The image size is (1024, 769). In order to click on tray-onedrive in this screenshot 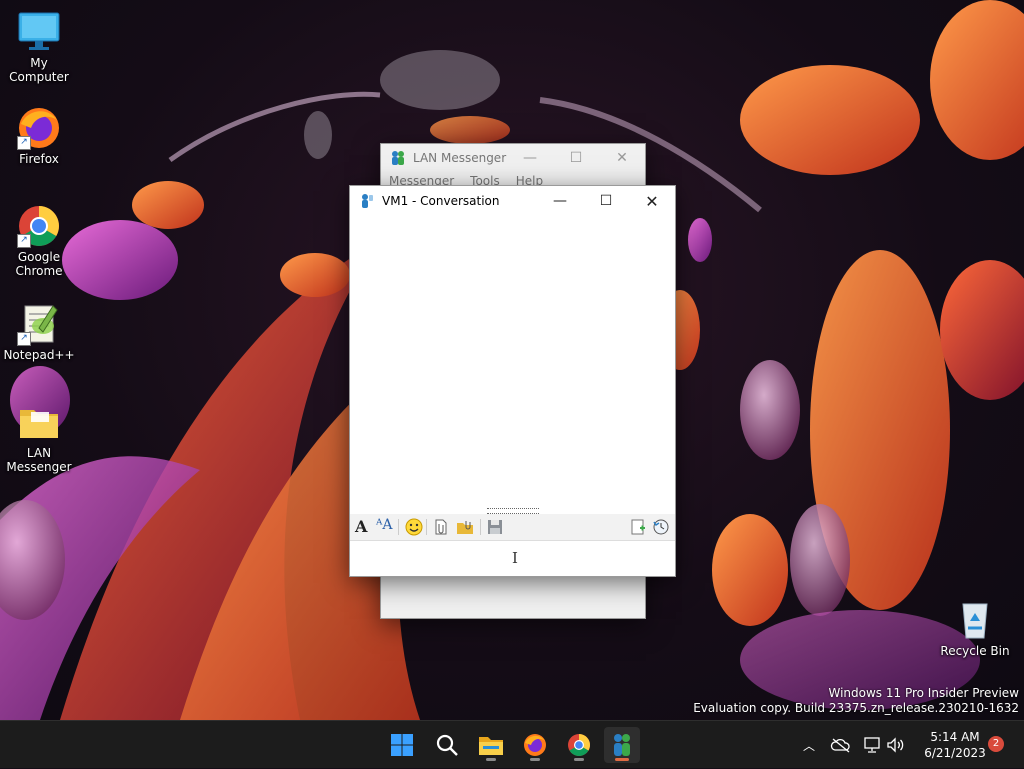, I will do `click(841, 745)`.